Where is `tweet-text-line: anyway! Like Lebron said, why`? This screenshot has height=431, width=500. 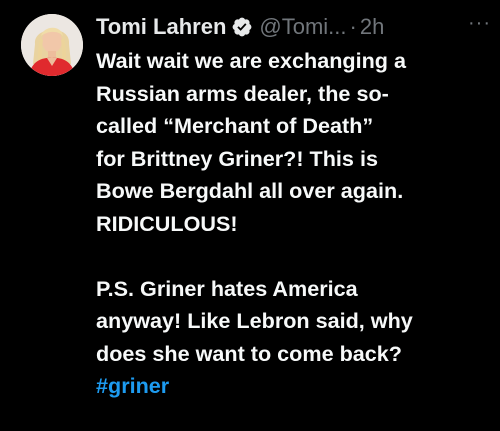
tweet-text-line: anyway! Like Lebron said, why is located at coordinates (254, 320).